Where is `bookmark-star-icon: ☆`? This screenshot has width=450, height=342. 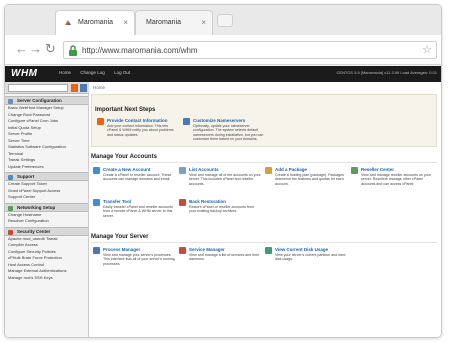 bookmark-star-icon: ☆ is located at coordinates (427, 49).